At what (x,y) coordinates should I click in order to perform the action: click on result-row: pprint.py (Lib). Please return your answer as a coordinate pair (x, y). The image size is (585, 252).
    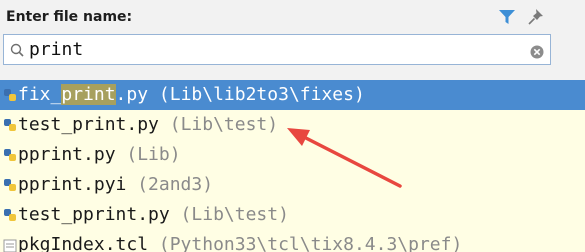
    Looking at the image, I should click on (292, 155).